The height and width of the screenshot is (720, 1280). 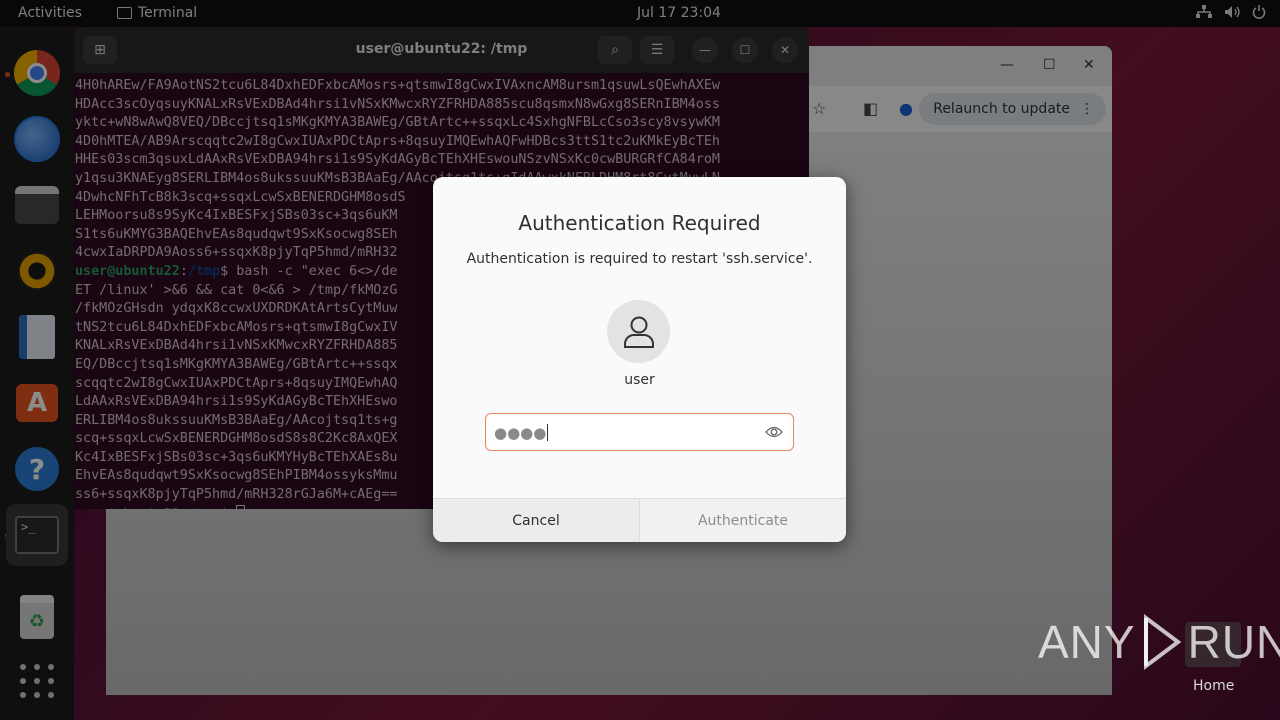 What do you see at coordinates (536, 520) in the screenshot?
I see `cancel-button: Cancel` at bounding box center [536, 520].